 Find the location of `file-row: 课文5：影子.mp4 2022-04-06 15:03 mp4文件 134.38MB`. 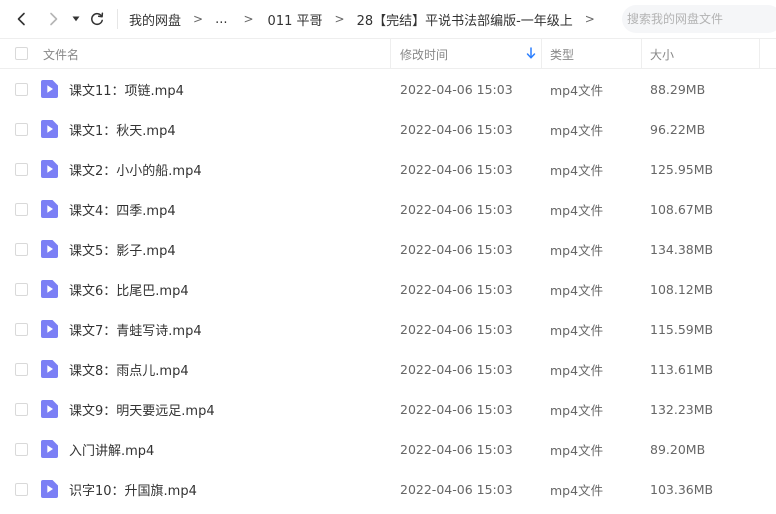

file-row: 课文5：影子.mp4 2022-04-06 15:03 mp4文件 134.38MB is located at coordinates (388, 249).